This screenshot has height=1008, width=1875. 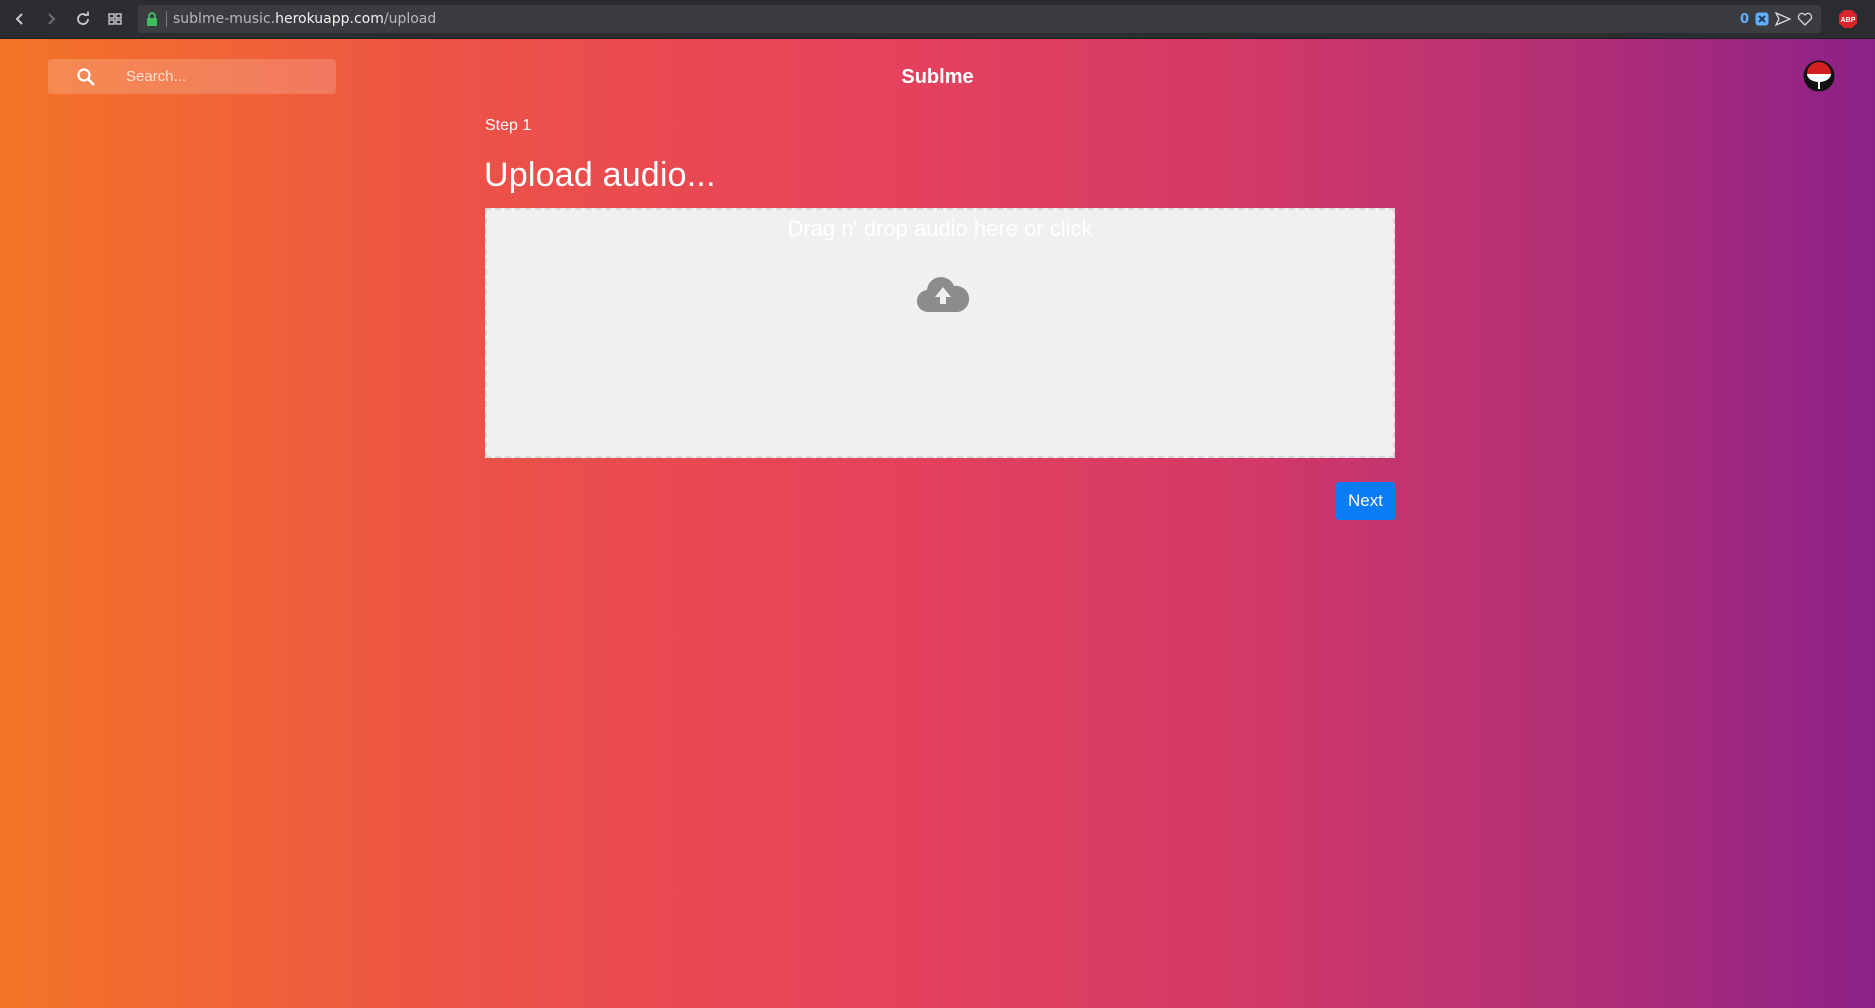 I want to click on extension-badge-count: 0, so click(x=1744, y=19).